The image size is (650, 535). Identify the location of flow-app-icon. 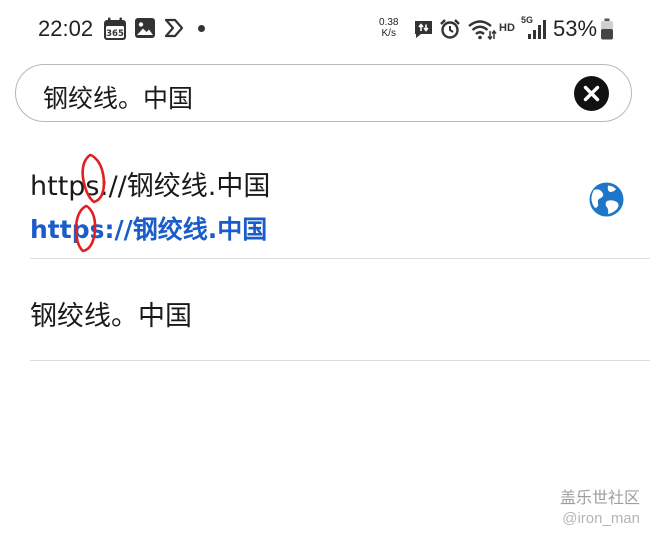
(174, 30).